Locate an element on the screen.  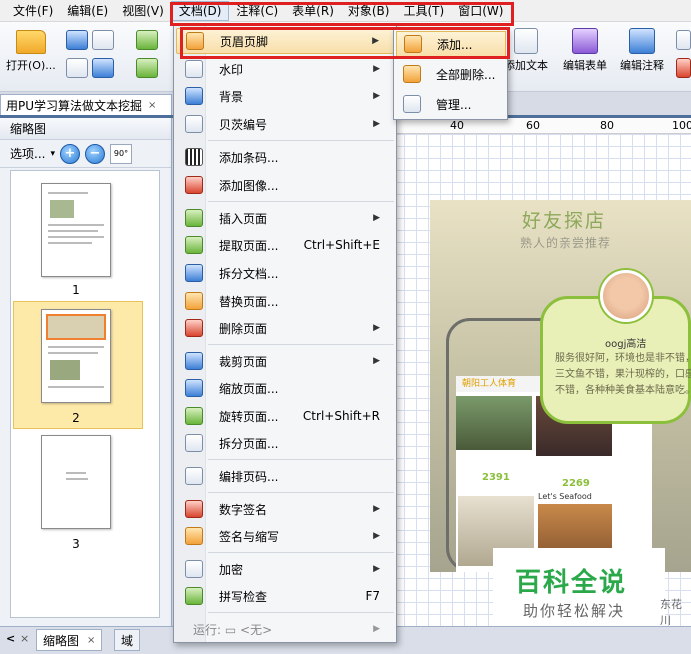
menu-document: 文档(D) is located at coordinates (200, 10).